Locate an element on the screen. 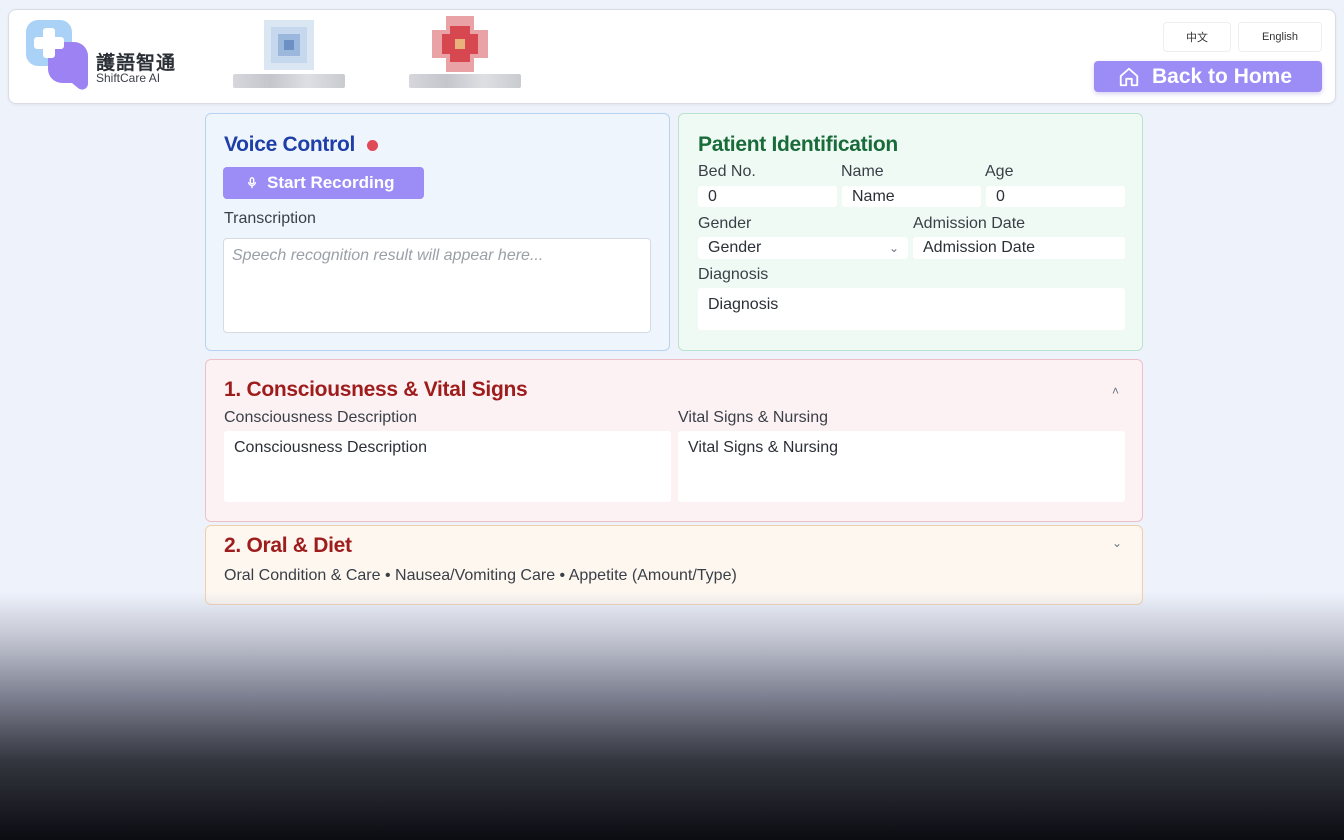 The image size is (1344, 840). consciousness-description-label: Consciousness Description is located at coordinates (320, 417).